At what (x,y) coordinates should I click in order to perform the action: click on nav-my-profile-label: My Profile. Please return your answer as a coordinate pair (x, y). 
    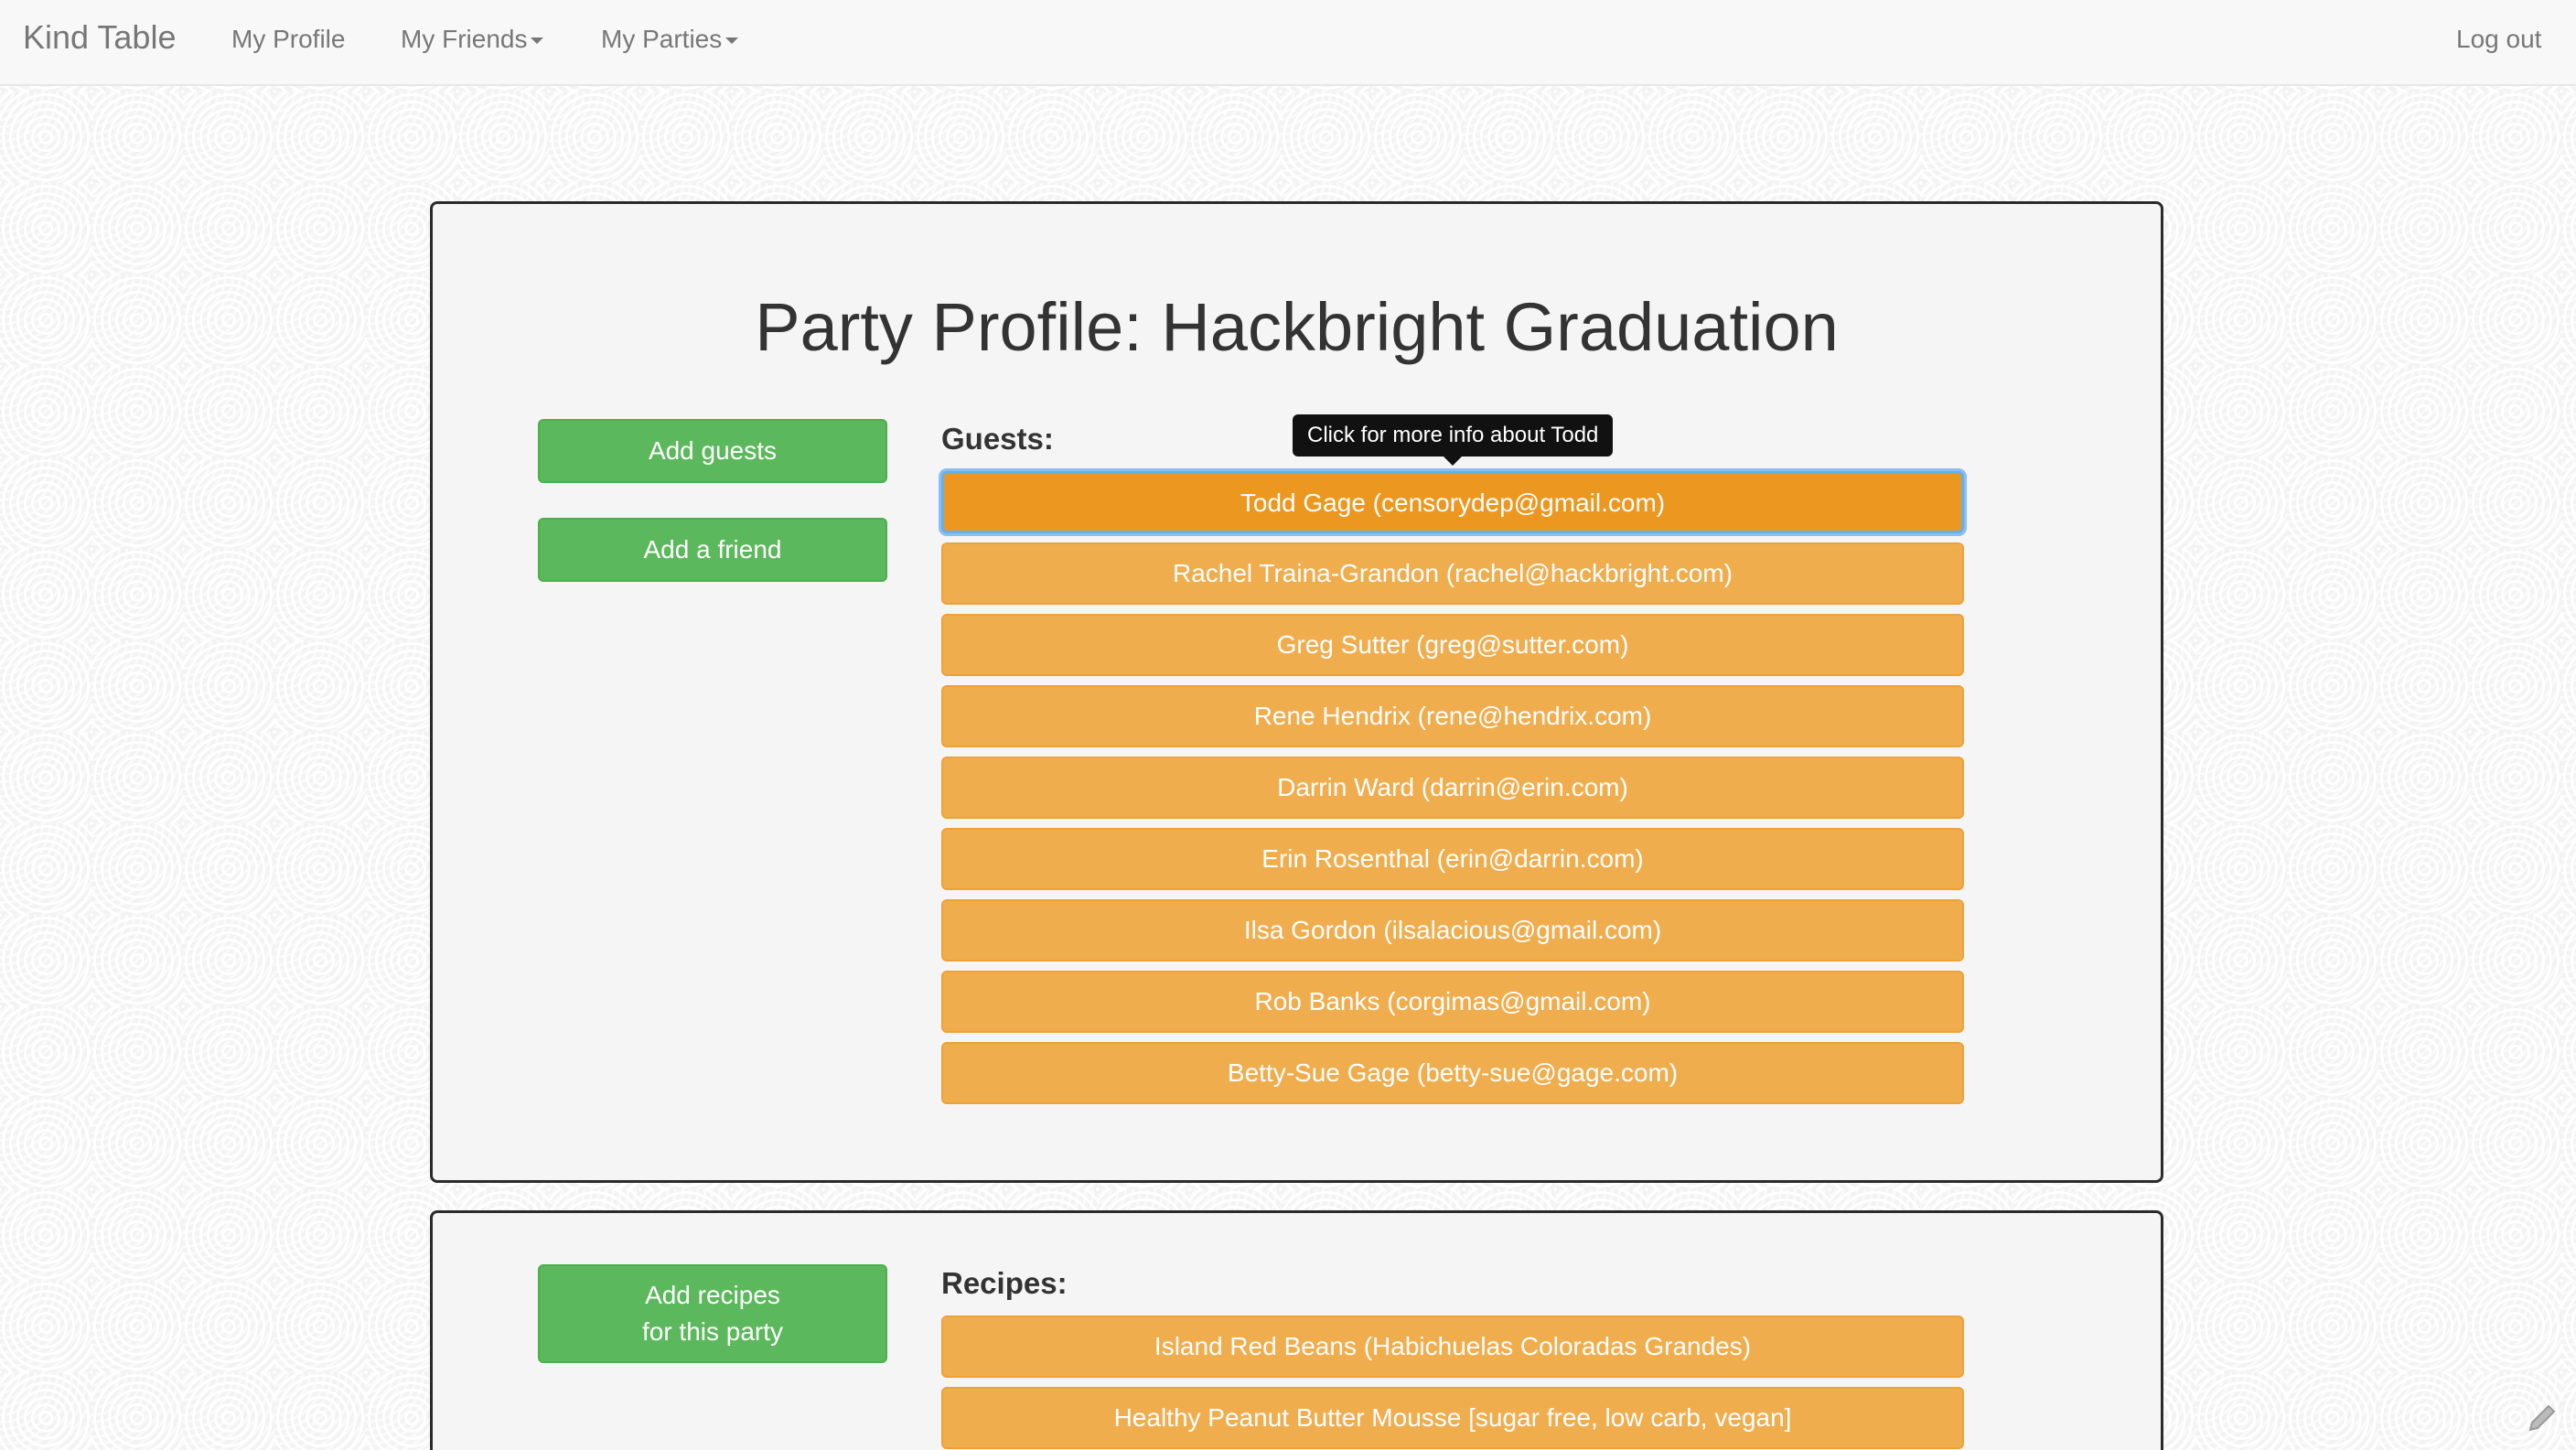
    Looking at the image, I should click on (288, 39).